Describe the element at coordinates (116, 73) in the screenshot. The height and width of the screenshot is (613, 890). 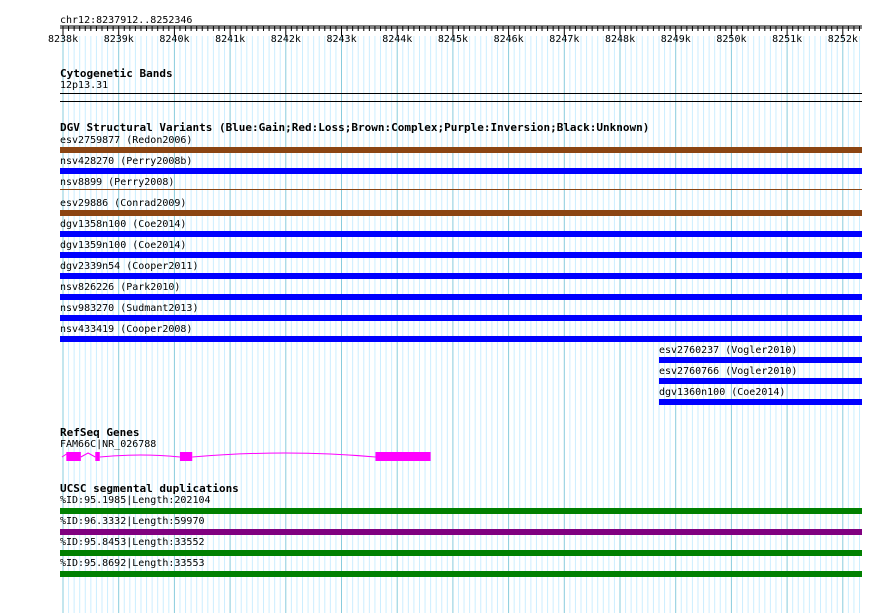
I see `cyto-track-title: Cytogenetic Bands` at that location.